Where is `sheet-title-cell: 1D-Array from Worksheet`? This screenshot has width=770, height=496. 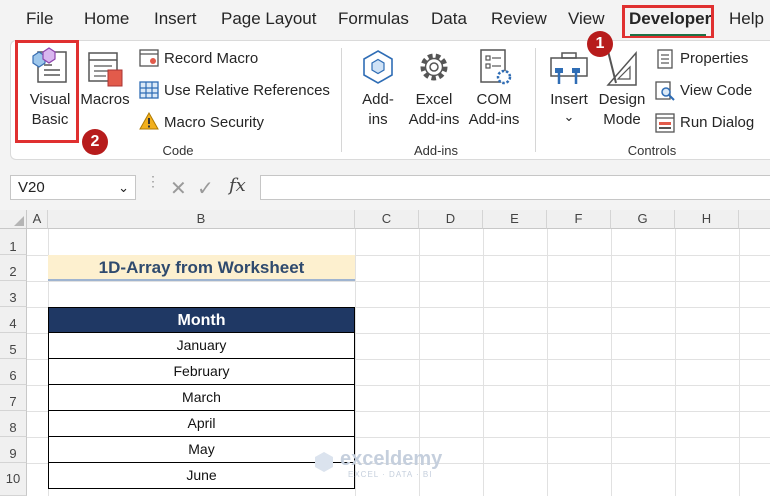
sheet-title-cell: 1D-Array from Worksheet is located at coordinates (201, 268).